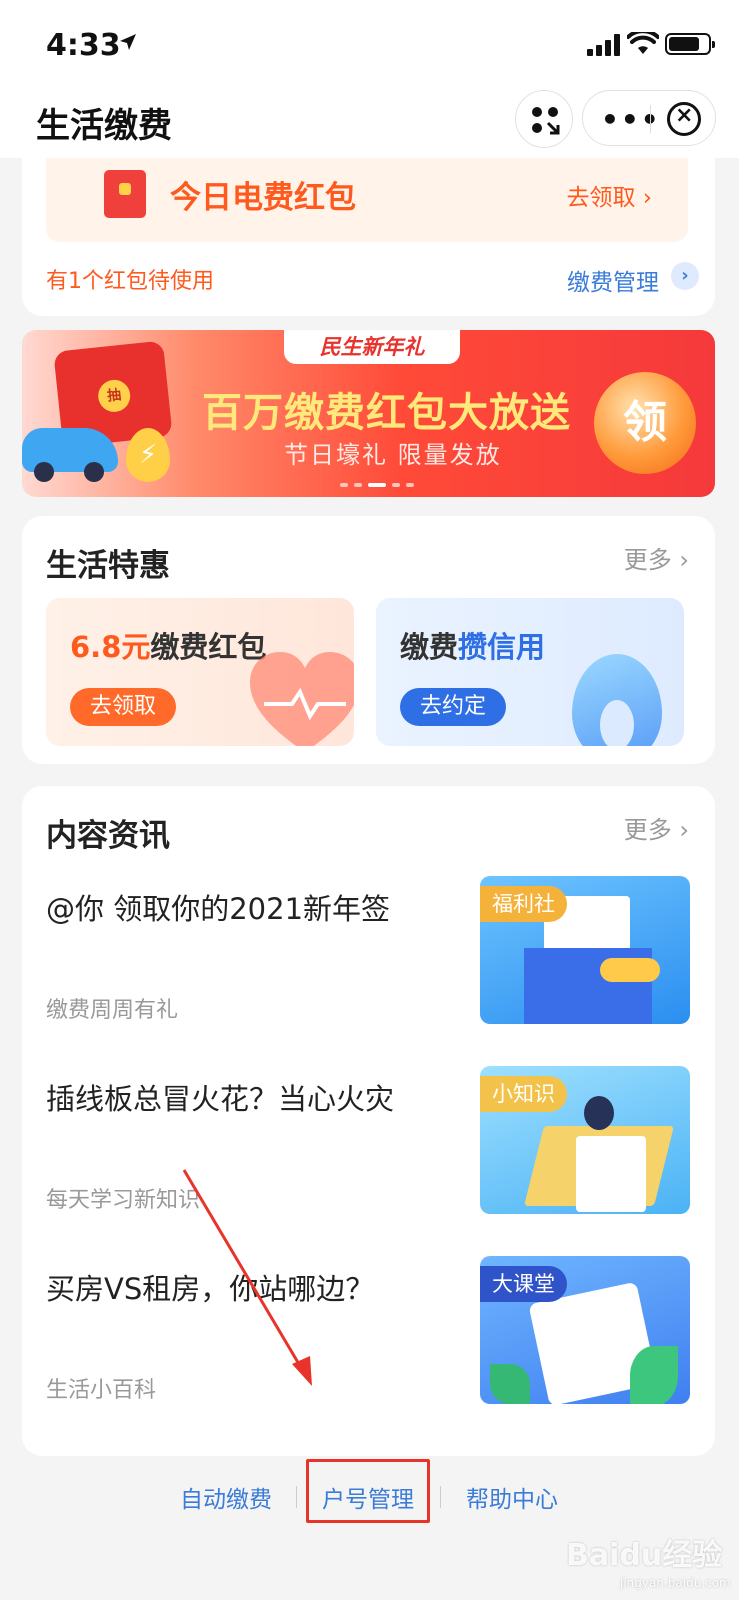 The height and width of the screenshot is (1600, 739). I want to click on deal-title: 缴费攒信用, so click(472, 645).